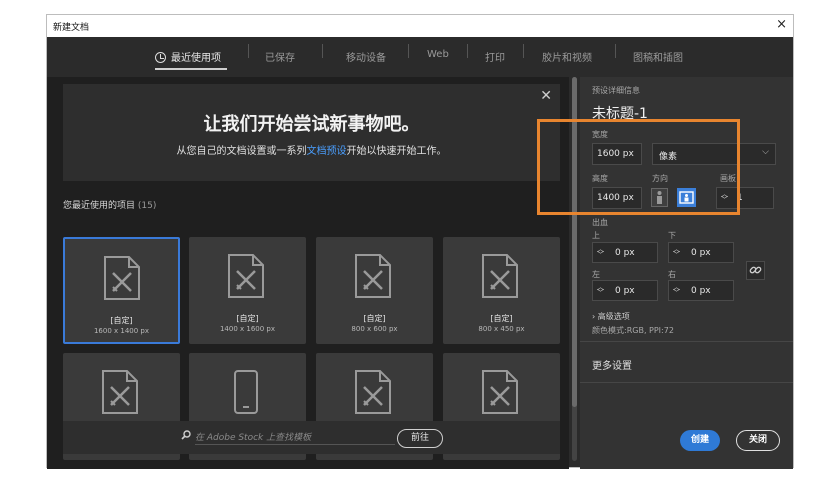 This screenshot has width=840, height=482. What do you see at coordinates (188, 56) in the screenshot?
I see `tab-recent: 最近使用项` at bounding box center [188, 56].